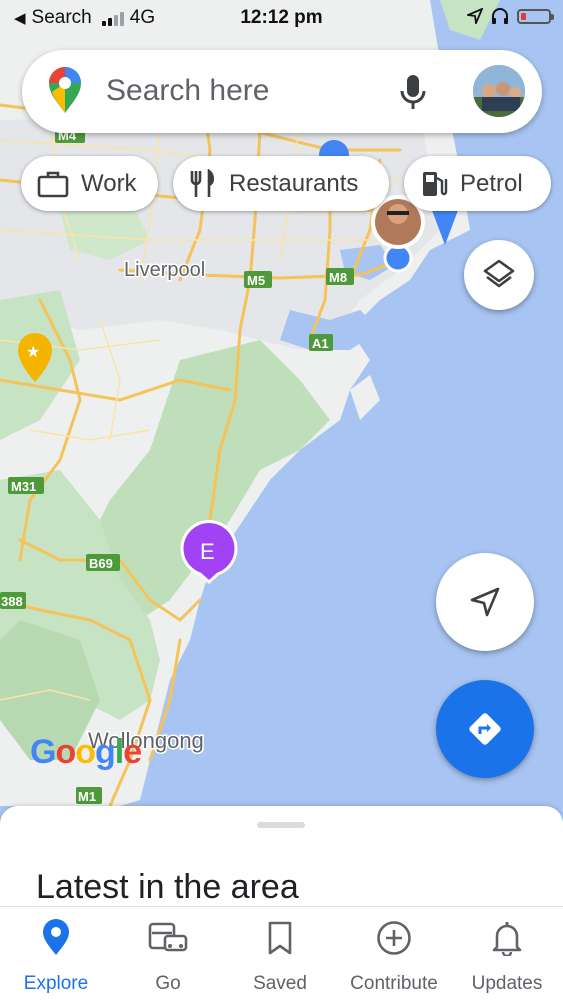 This screenshot has width=563, height=1001. I want to click on bookmark-icon, so click(280, 938).